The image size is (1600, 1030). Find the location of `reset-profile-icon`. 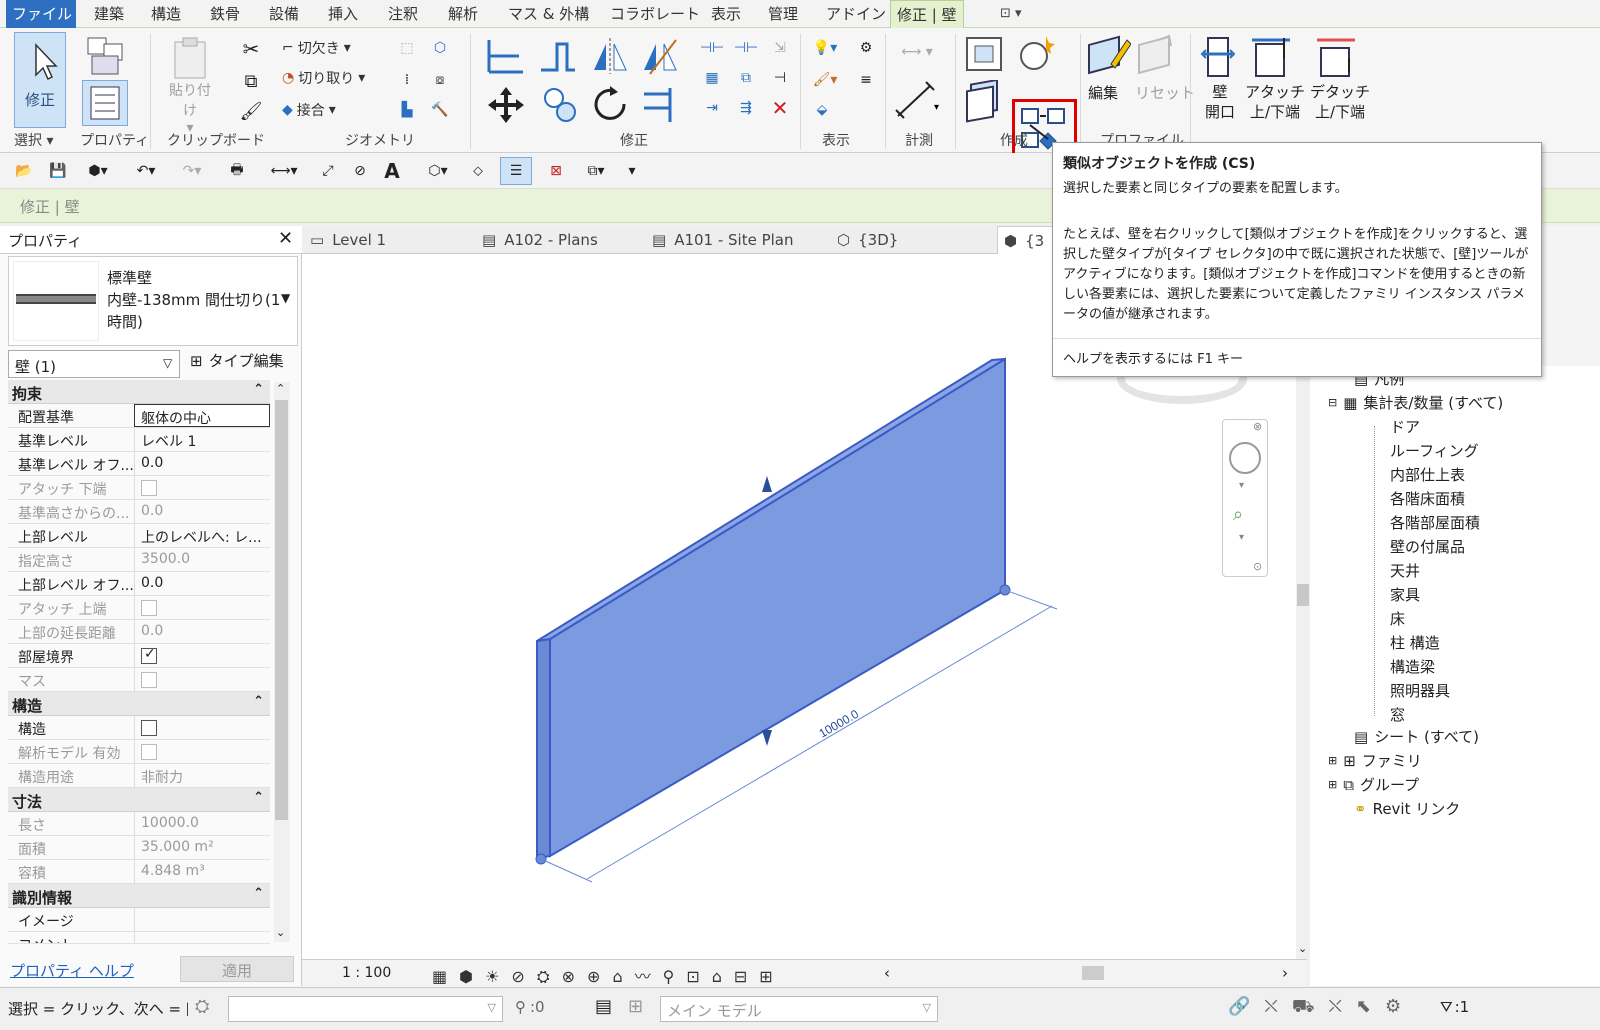

reset-profile-icon is located at coordinates (1158, 57).